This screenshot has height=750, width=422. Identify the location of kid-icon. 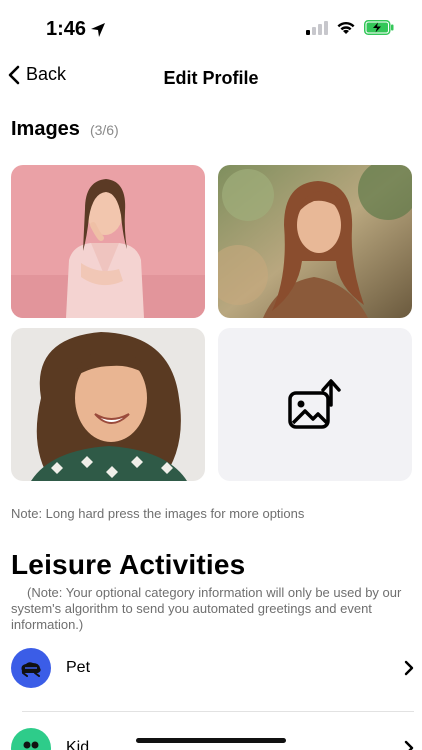
(31, 739).